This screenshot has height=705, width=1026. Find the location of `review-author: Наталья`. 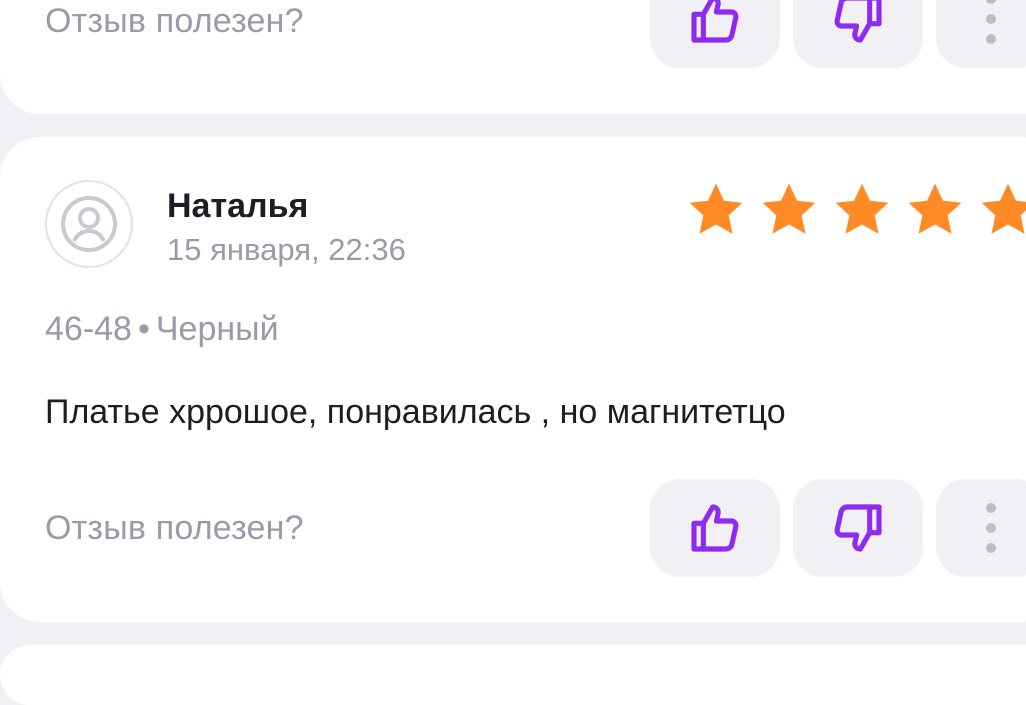

review-author: Наталья is located at coordinates (238, 206).